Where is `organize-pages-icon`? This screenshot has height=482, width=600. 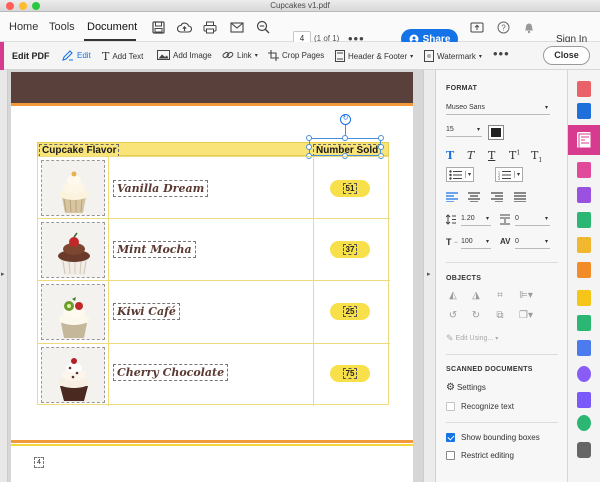 organize-pages-icon is located at coordinates (584, 220).